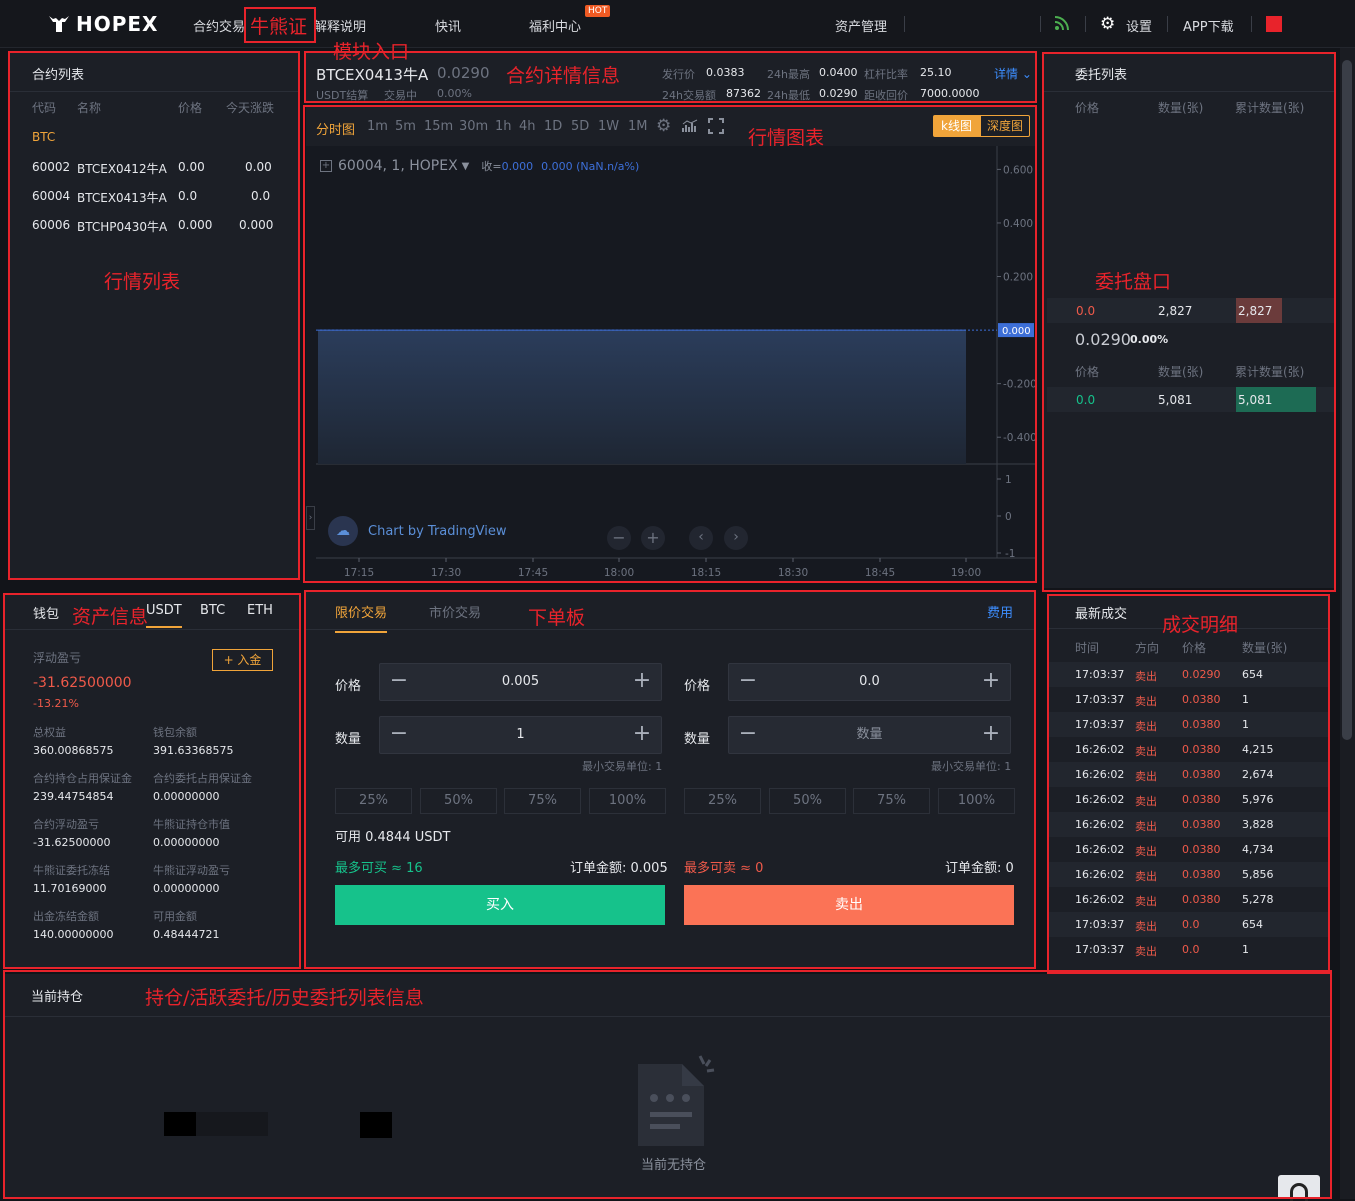  I want to click on buy-pct-100: 100%, so click(627, 801).